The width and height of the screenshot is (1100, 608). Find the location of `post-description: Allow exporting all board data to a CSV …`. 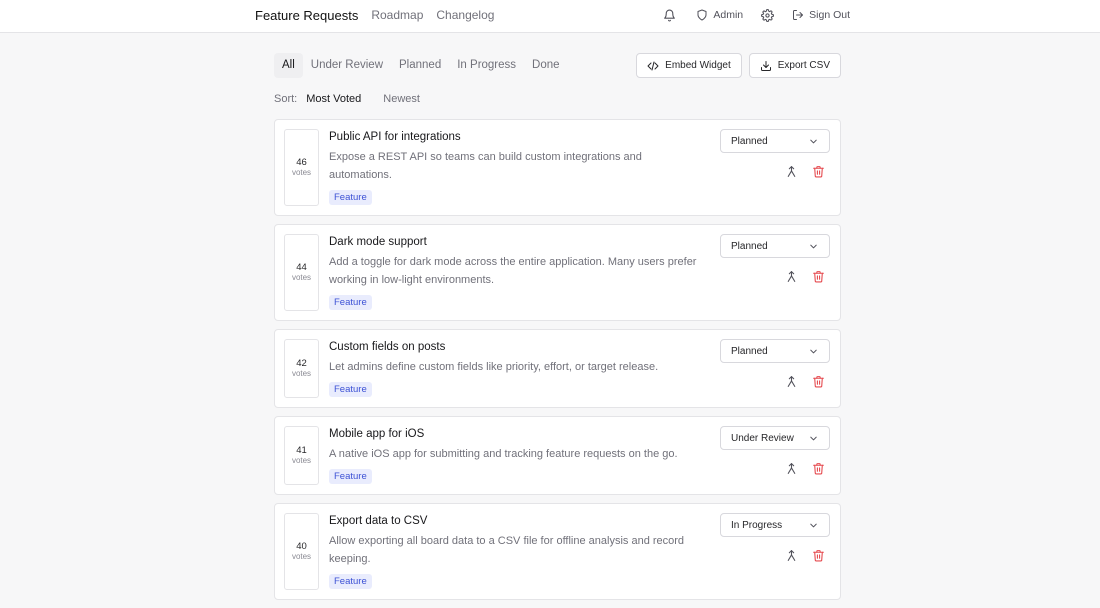

post-description: Allow exporting all board data to a CSV … is located at coordinates (507, 550).